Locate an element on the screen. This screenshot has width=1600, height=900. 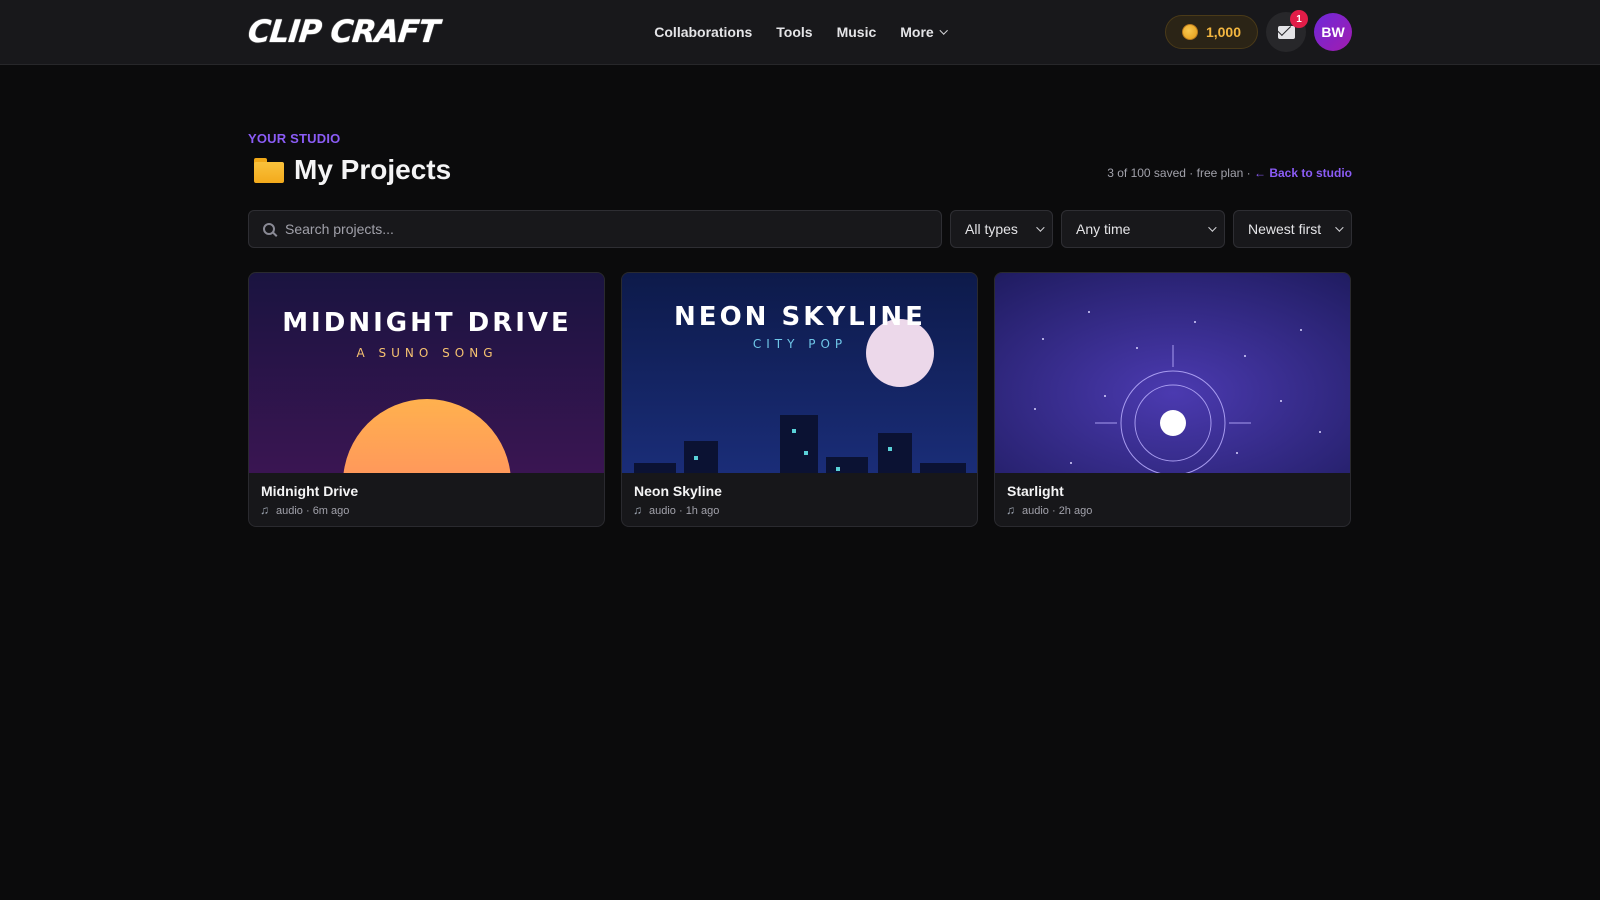
envelope-icon is located at coordinates (1286, 32).